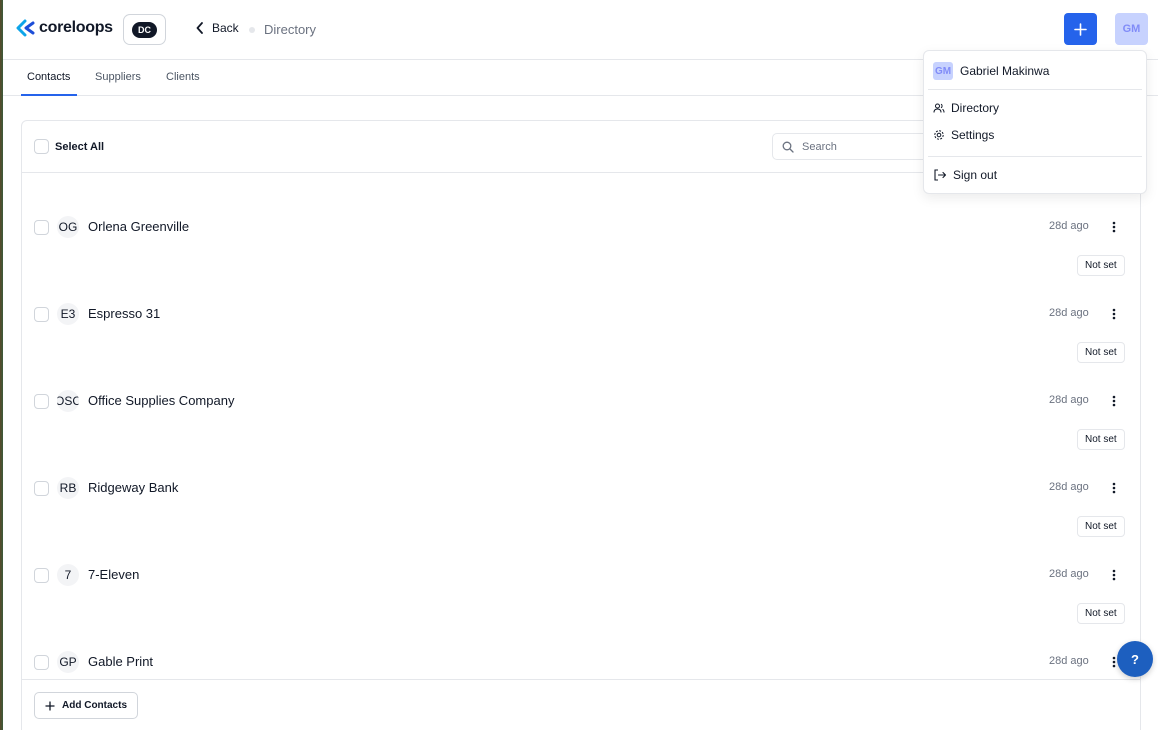 Image resolution: width=1158 pixels, height=730 pixels. I want to click on contact-initials: 7, so click(68, 575).